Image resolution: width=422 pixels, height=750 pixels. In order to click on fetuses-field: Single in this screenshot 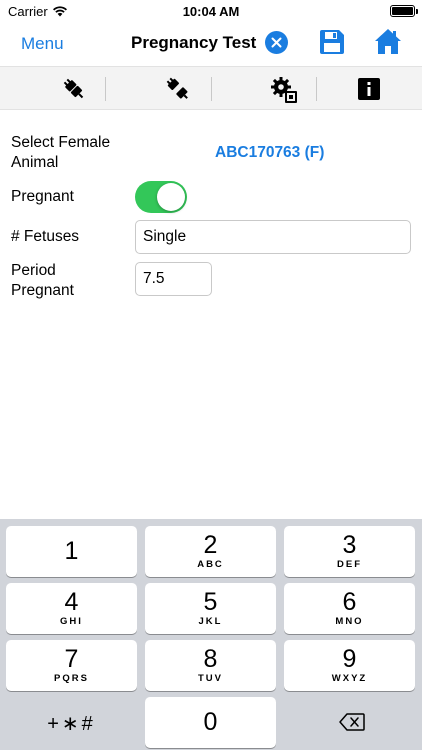, I will do `click(273, 237)`.